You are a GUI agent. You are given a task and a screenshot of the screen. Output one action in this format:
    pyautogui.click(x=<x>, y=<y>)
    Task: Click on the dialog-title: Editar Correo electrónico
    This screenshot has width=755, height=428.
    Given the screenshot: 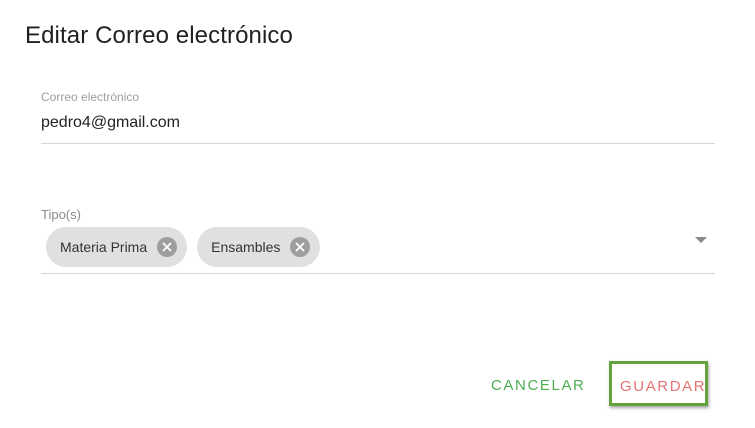 What is the action you would take?
    pyautogui.click(x=159, y=35)
    